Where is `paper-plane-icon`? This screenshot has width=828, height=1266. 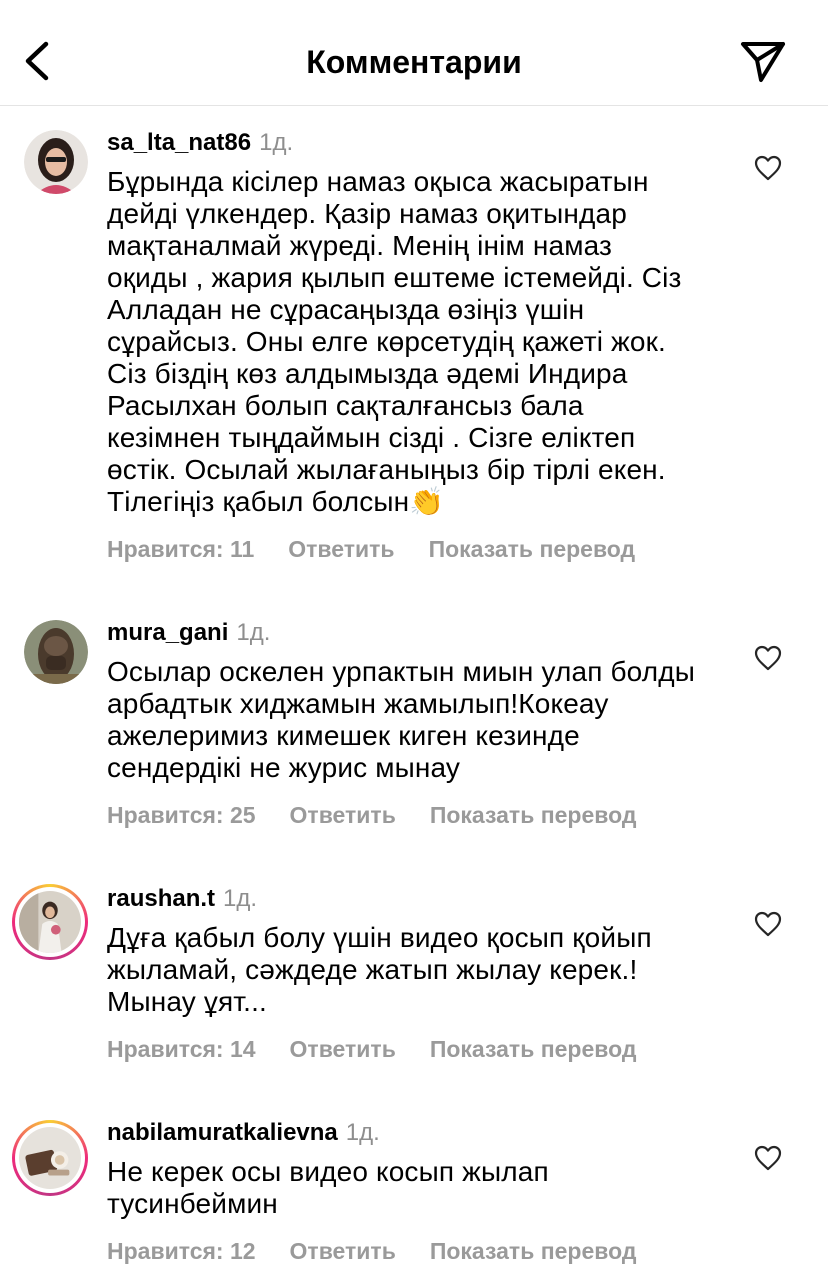 paper-plane-icon is located at coordinates (763, 62).